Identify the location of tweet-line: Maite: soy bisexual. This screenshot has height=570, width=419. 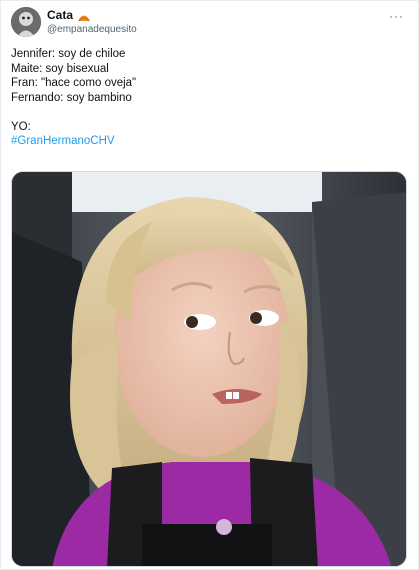
(60, 68).